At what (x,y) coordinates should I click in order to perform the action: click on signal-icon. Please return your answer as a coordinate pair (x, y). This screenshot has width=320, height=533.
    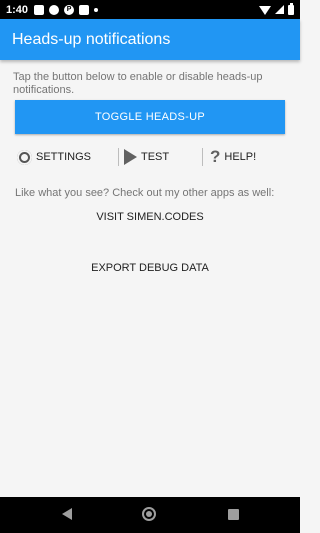
    Looking at the image, I should click on (279, 9).